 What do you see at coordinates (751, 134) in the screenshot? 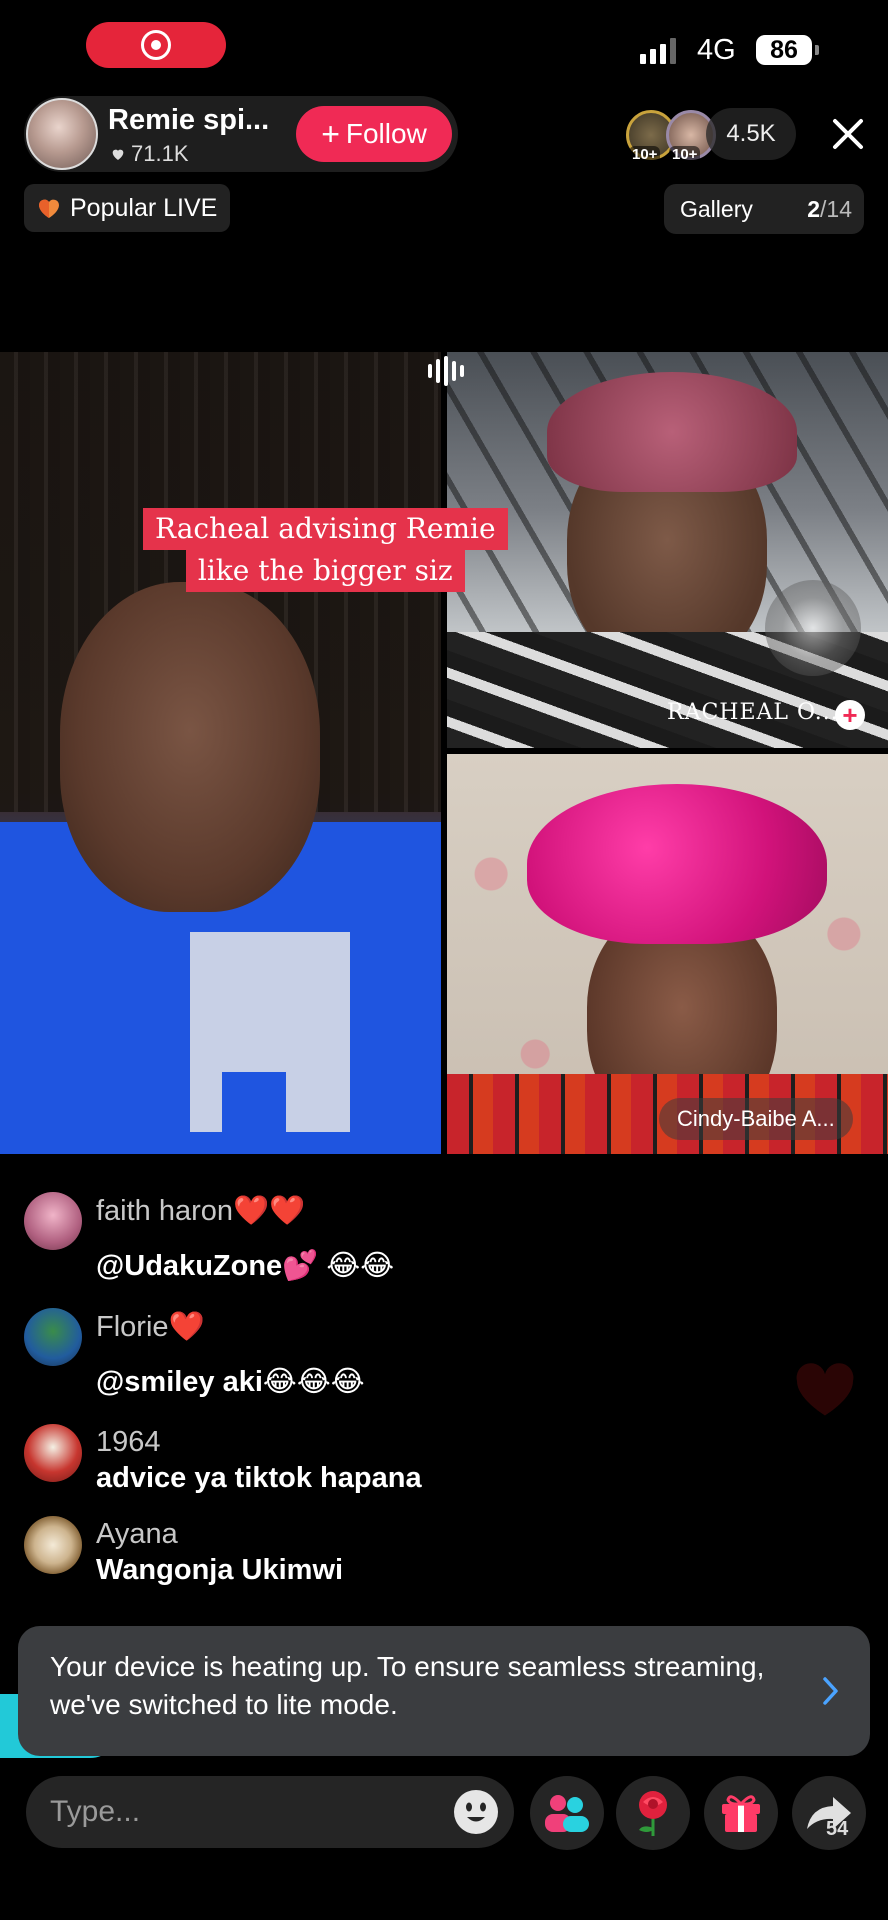
I see `viewer-count: 4.5K` at bounding box center [751, 134].